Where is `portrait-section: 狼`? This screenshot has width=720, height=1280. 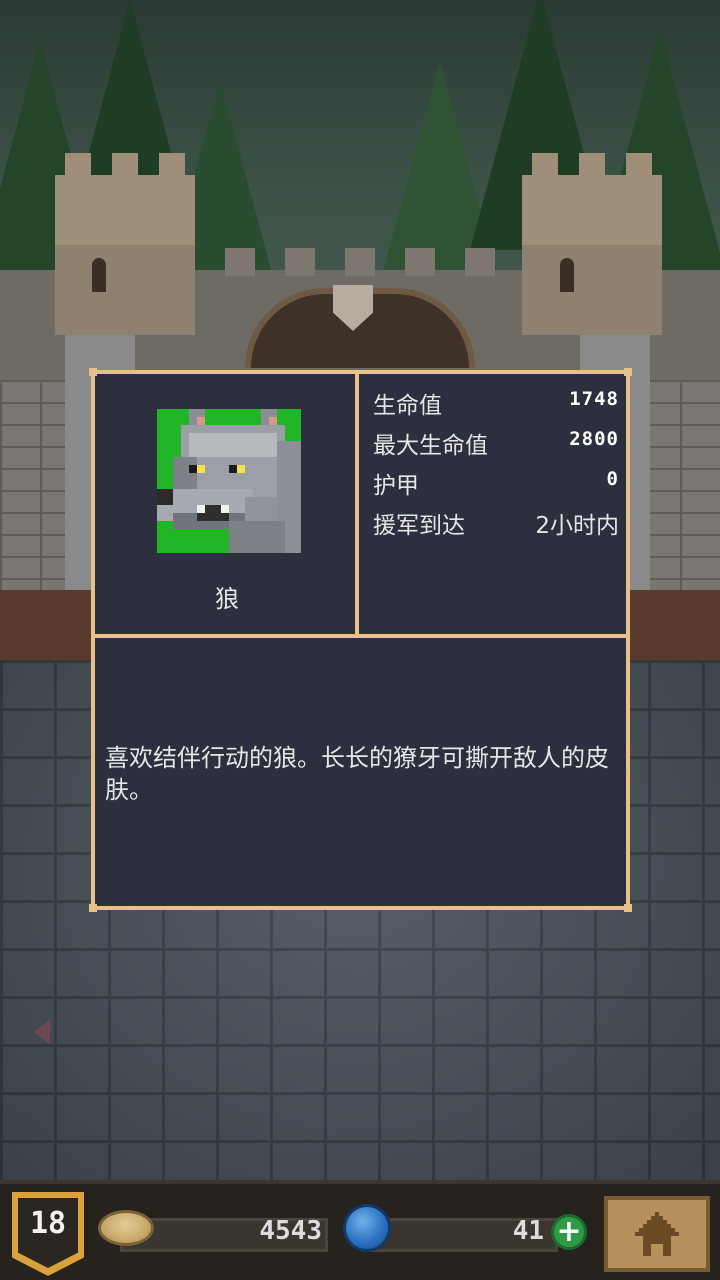
portrait-section: 狼 is located at coordinates (227, 504).